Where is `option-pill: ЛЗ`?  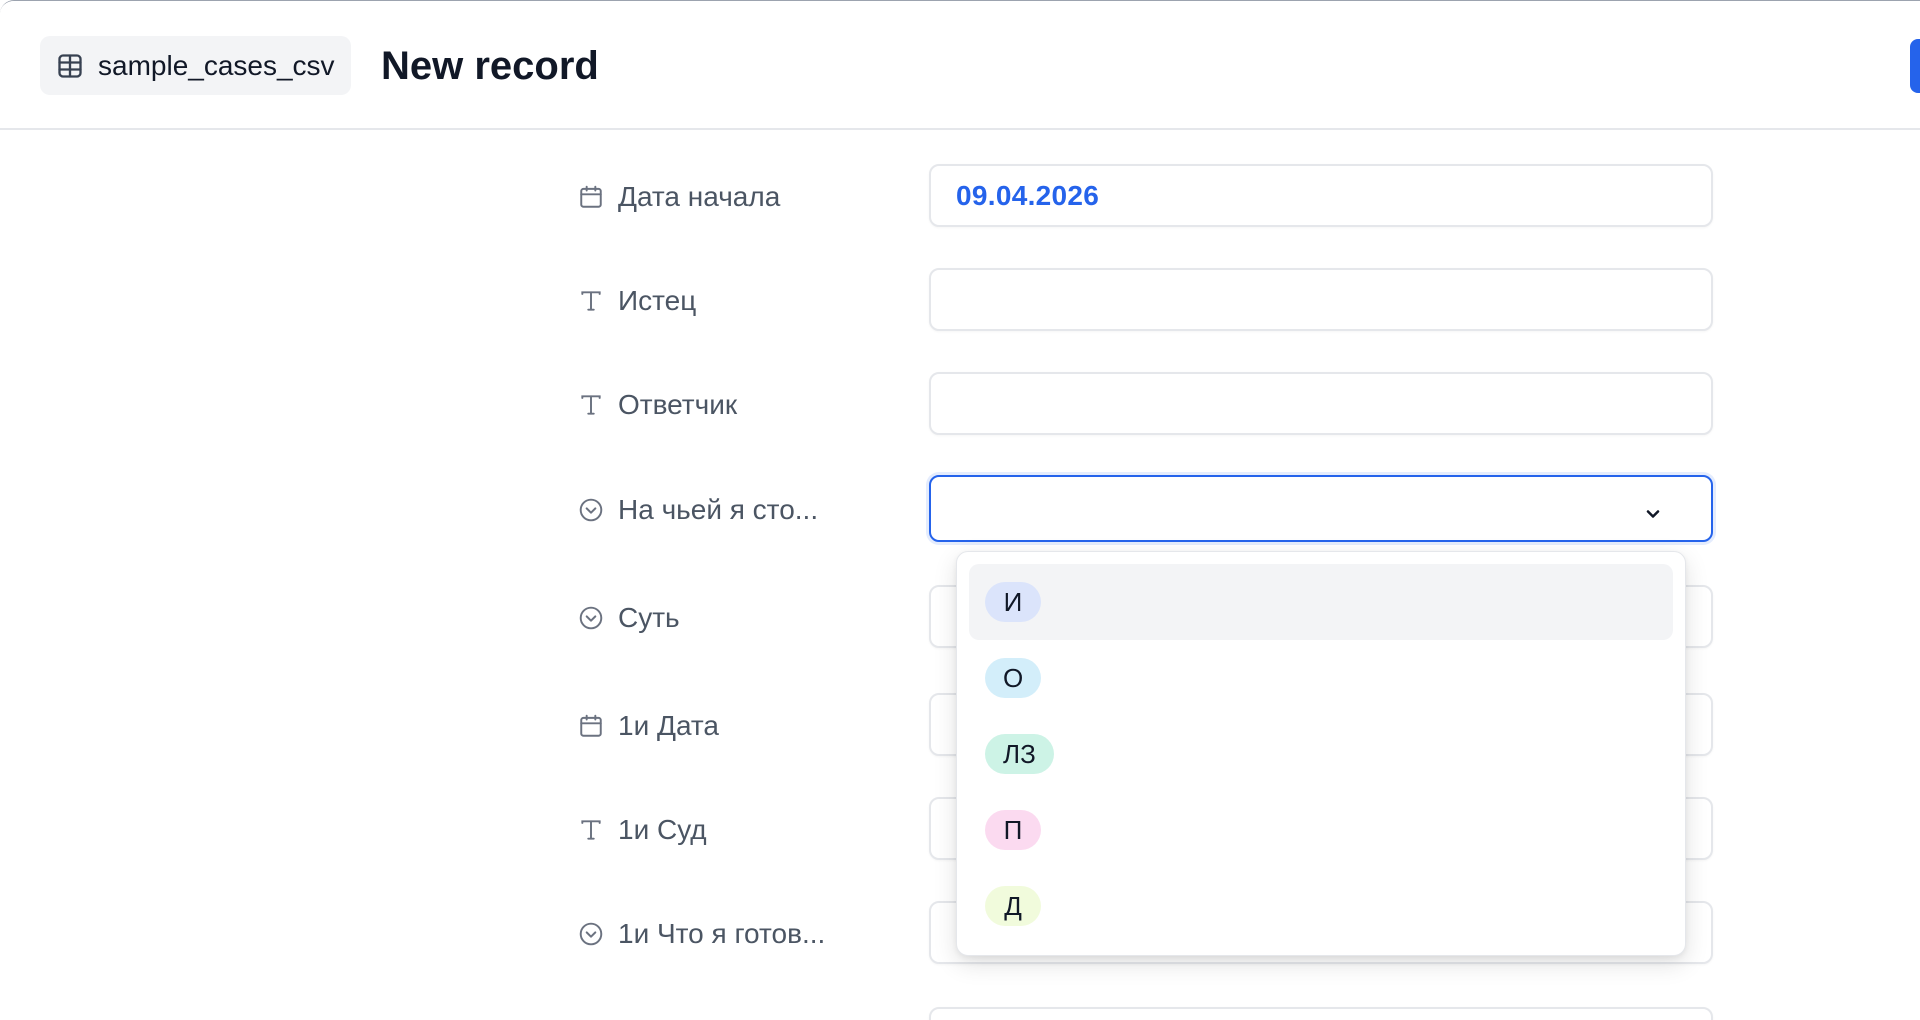 option-pill: ЛЗ is located at coordinates (1019, 754).